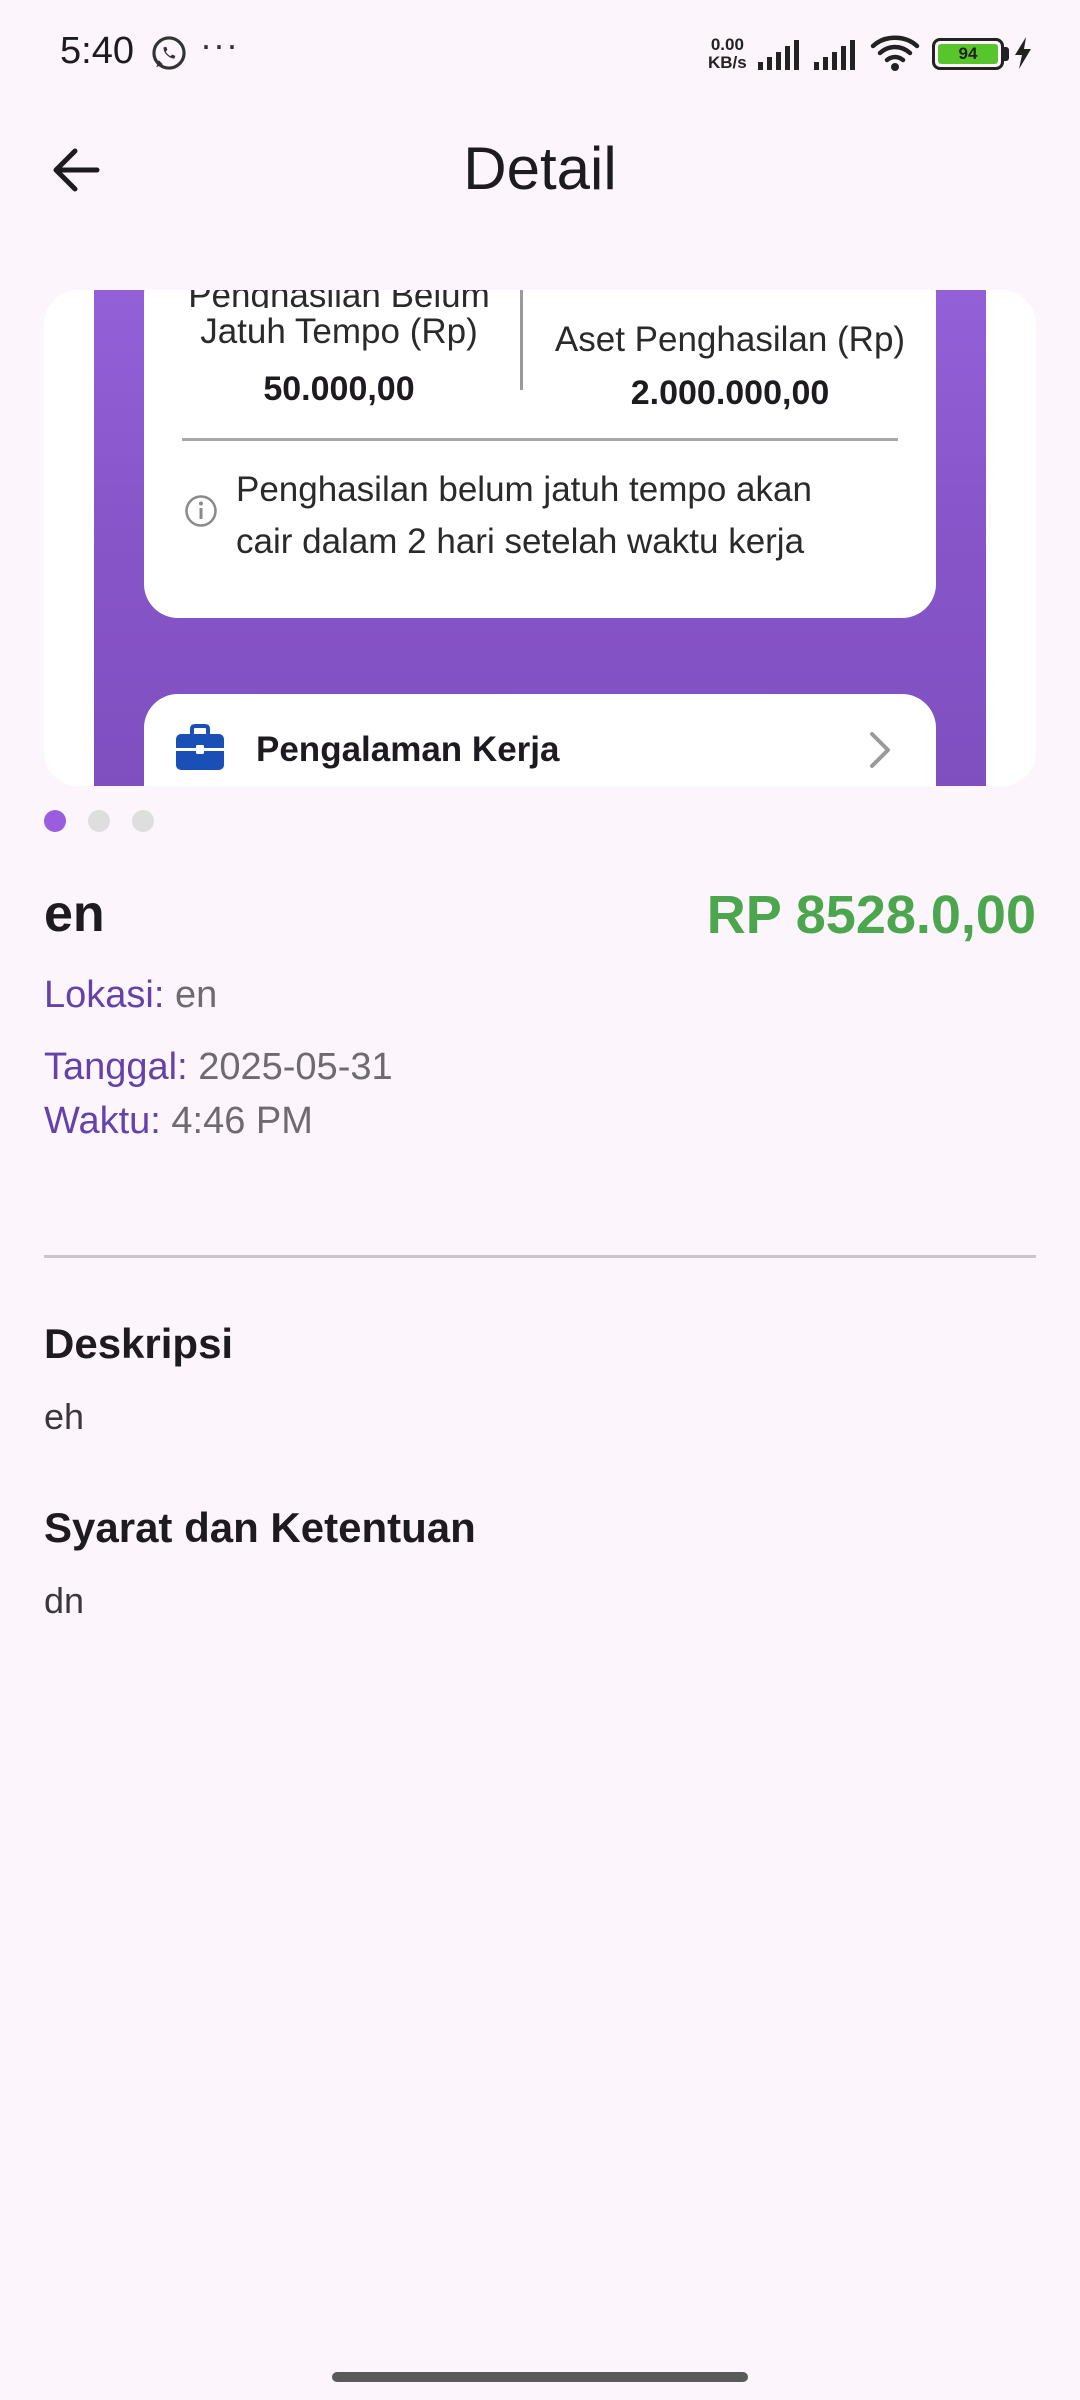 This screenshot has width=1080, height=2400. Describe the element at coordinates (1006, 54) in the screenshot. I see `battery-tip` at that location.